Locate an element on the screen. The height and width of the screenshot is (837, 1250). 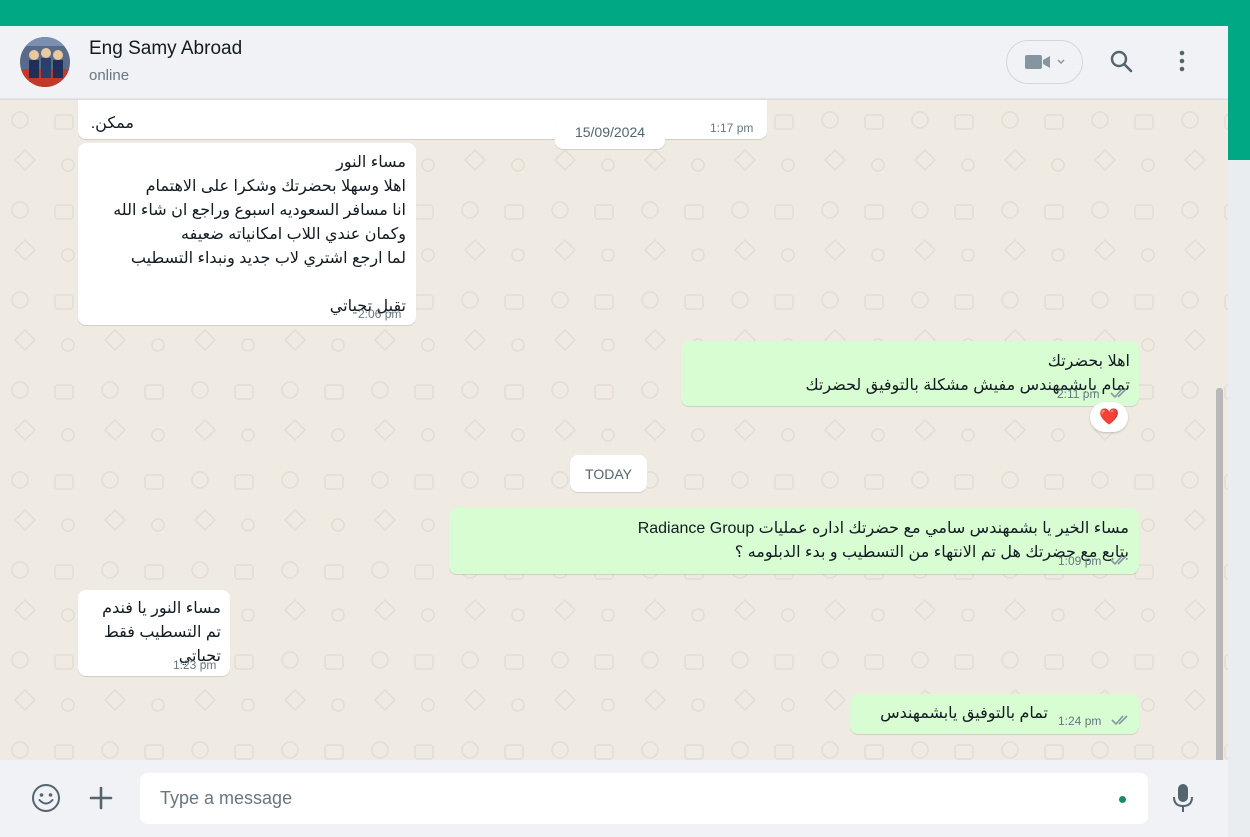
contact-status: online is located at coordinates (109, 75).